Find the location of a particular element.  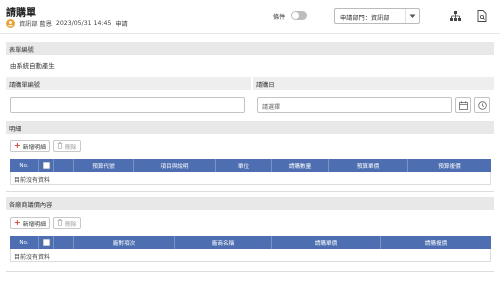

status-text: 申請 is located at coordinates (121, 24).